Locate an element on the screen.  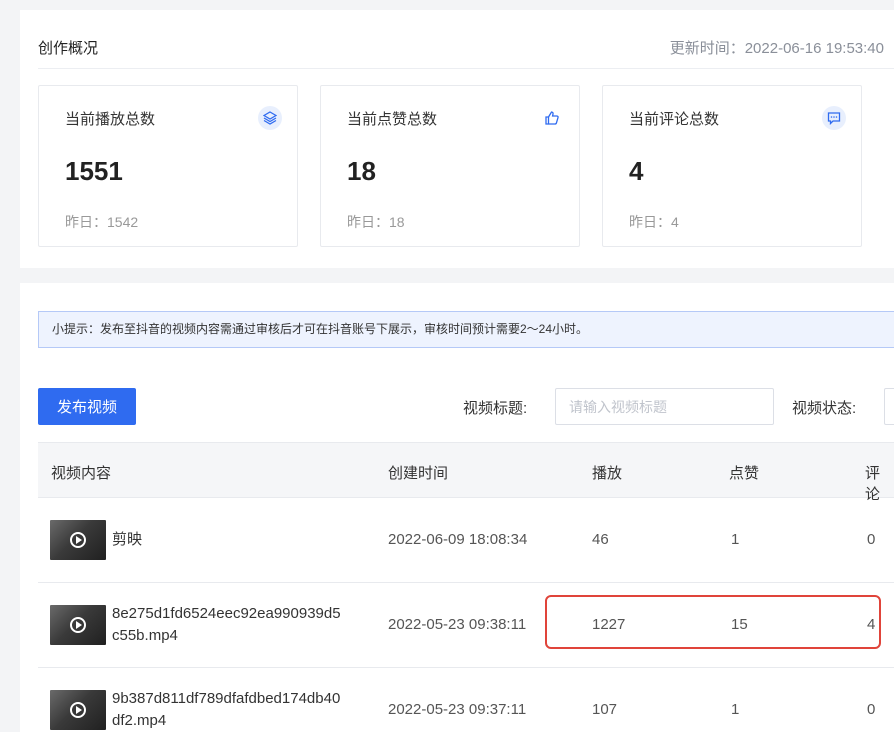
video-status-select is located at coordinates (889, 406).